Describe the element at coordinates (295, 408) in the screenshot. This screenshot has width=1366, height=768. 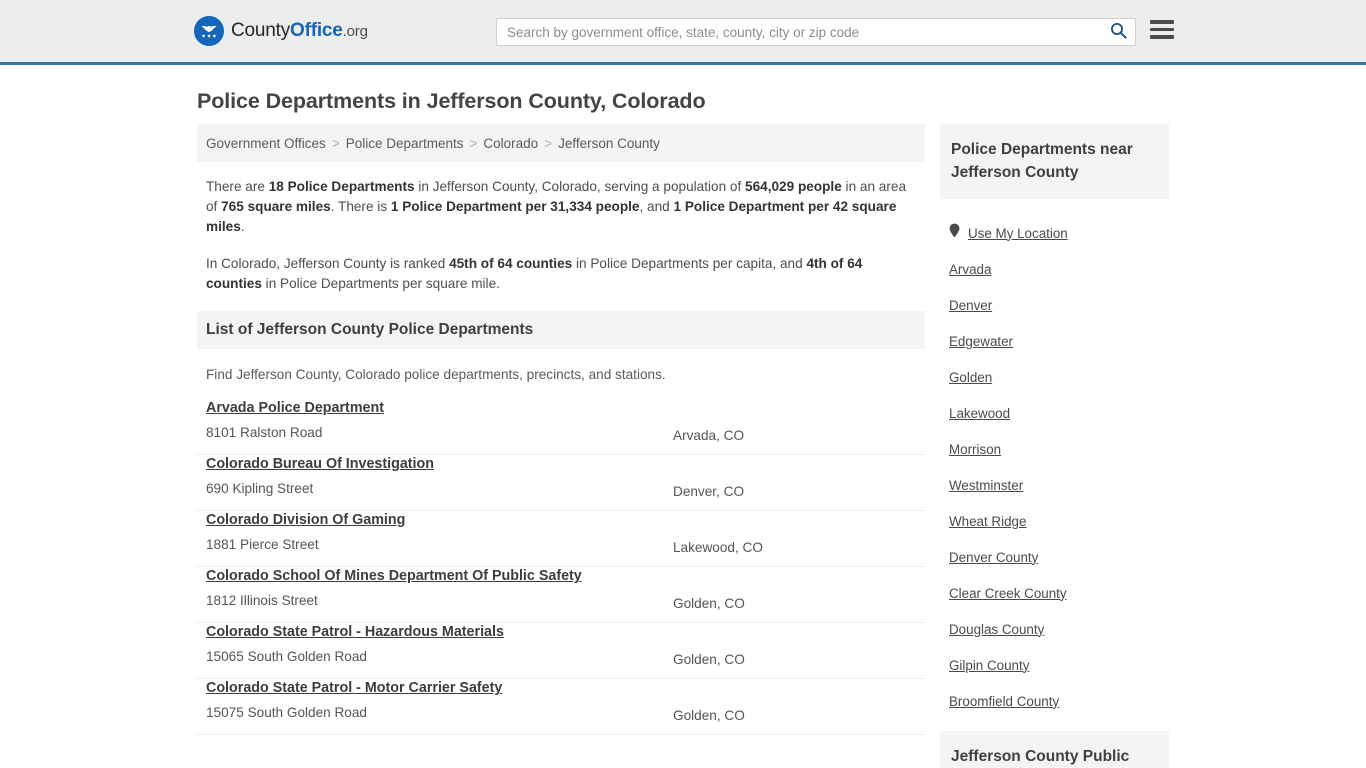
I see `listing-name-link: Arvada Police Department` at that location.